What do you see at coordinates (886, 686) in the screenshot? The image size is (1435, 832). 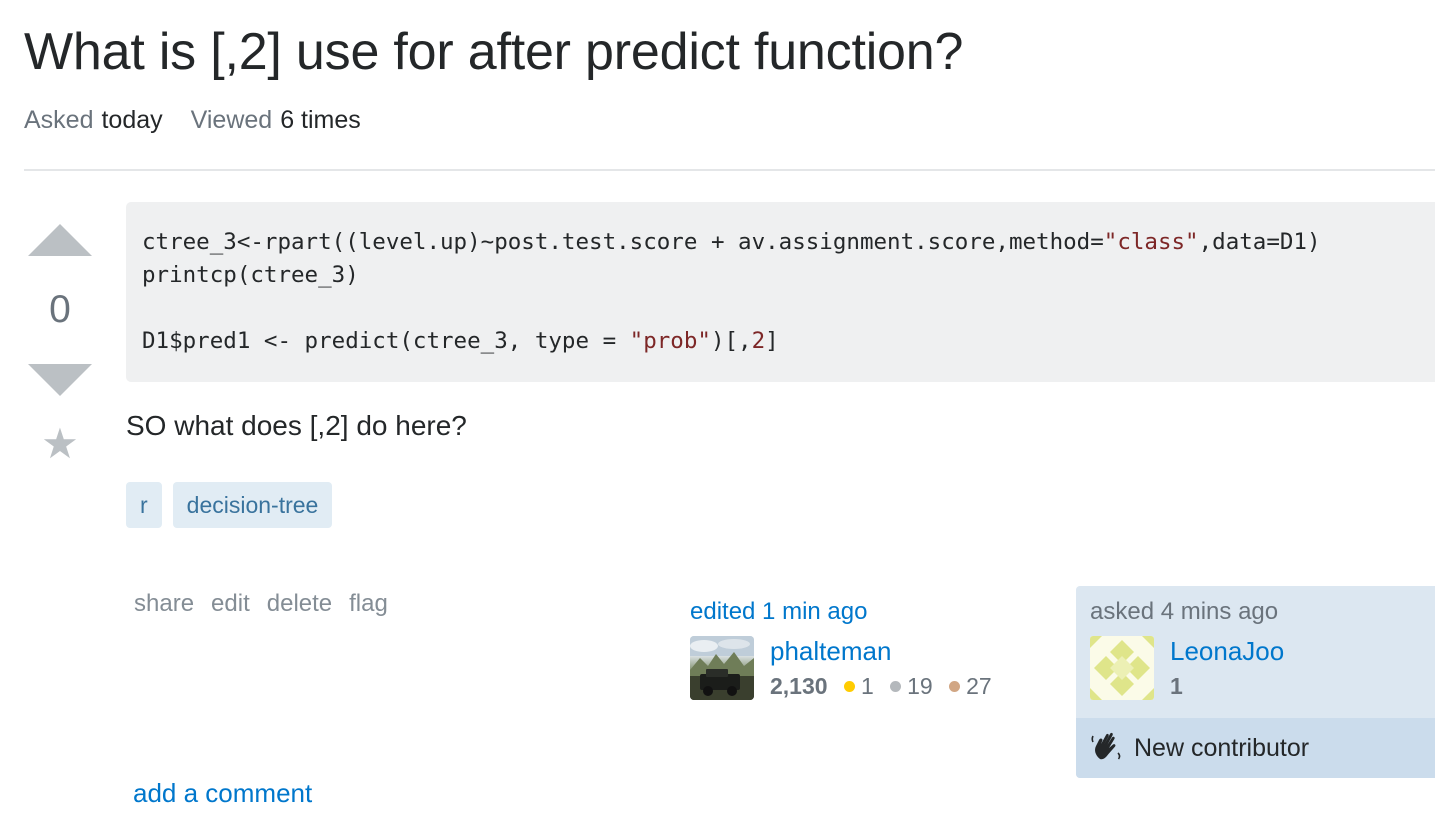 I see `editor-stats: 2,130 1 19 27` at bounding box center [886, 686].